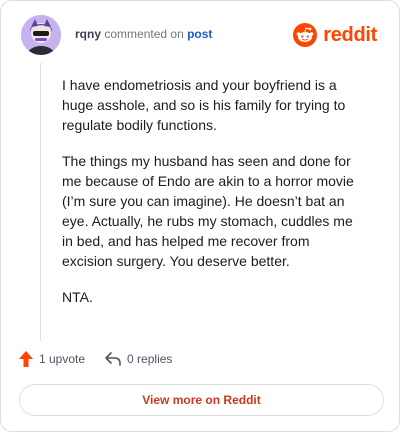 Image resolution: width=400 pixels, height=432 pixels. Describe the element at coordinates (95, 359) in the screenshot. I see `comment-actions: 1 upvote 0 replies` at that location.